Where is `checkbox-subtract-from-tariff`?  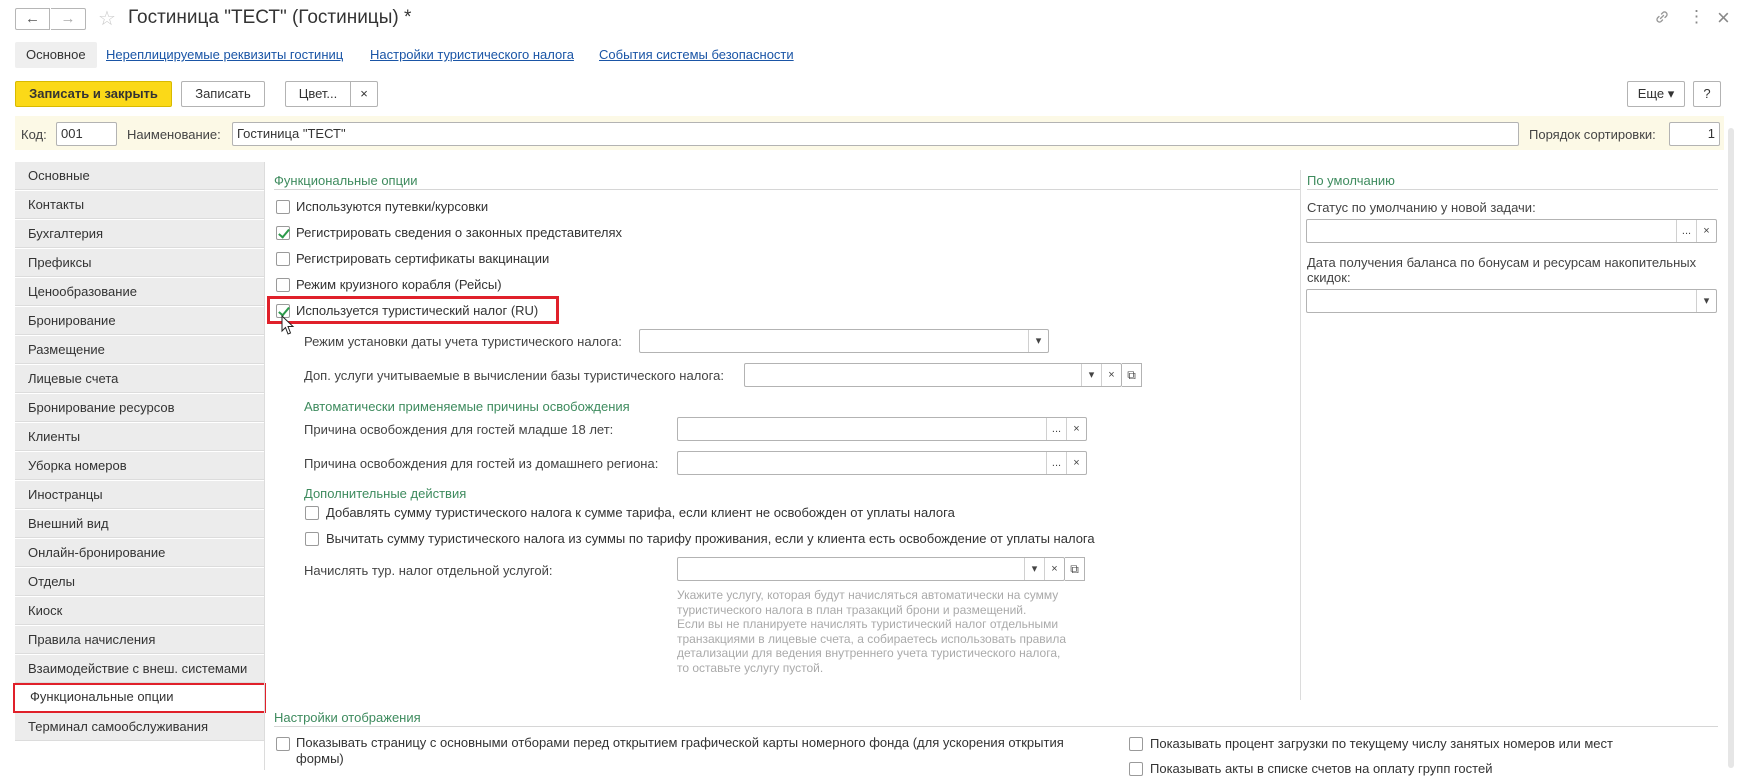 checkbox-subtract-from-tariff is located at coordinates (312, 539).